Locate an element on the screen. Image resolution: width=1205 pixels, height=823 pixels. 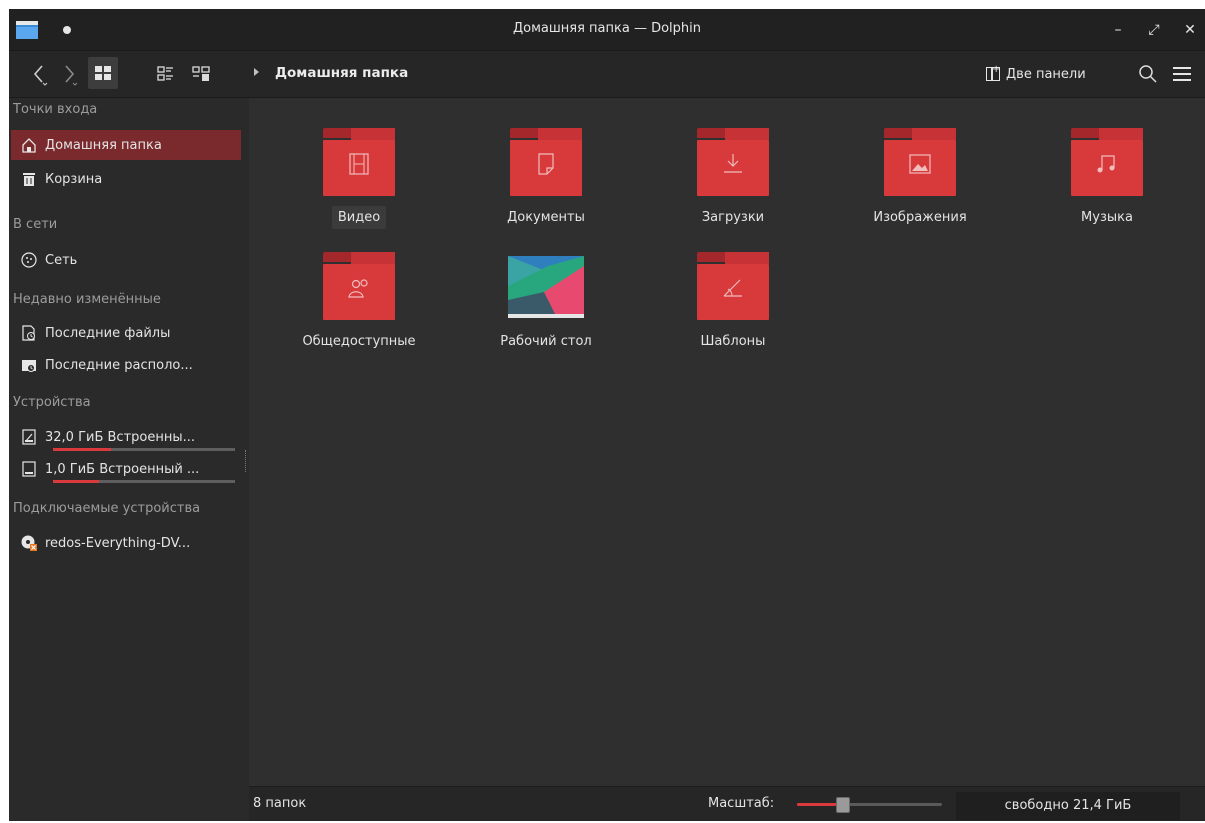
folder-label: Шаблоны is located at coordinates (733, 341).